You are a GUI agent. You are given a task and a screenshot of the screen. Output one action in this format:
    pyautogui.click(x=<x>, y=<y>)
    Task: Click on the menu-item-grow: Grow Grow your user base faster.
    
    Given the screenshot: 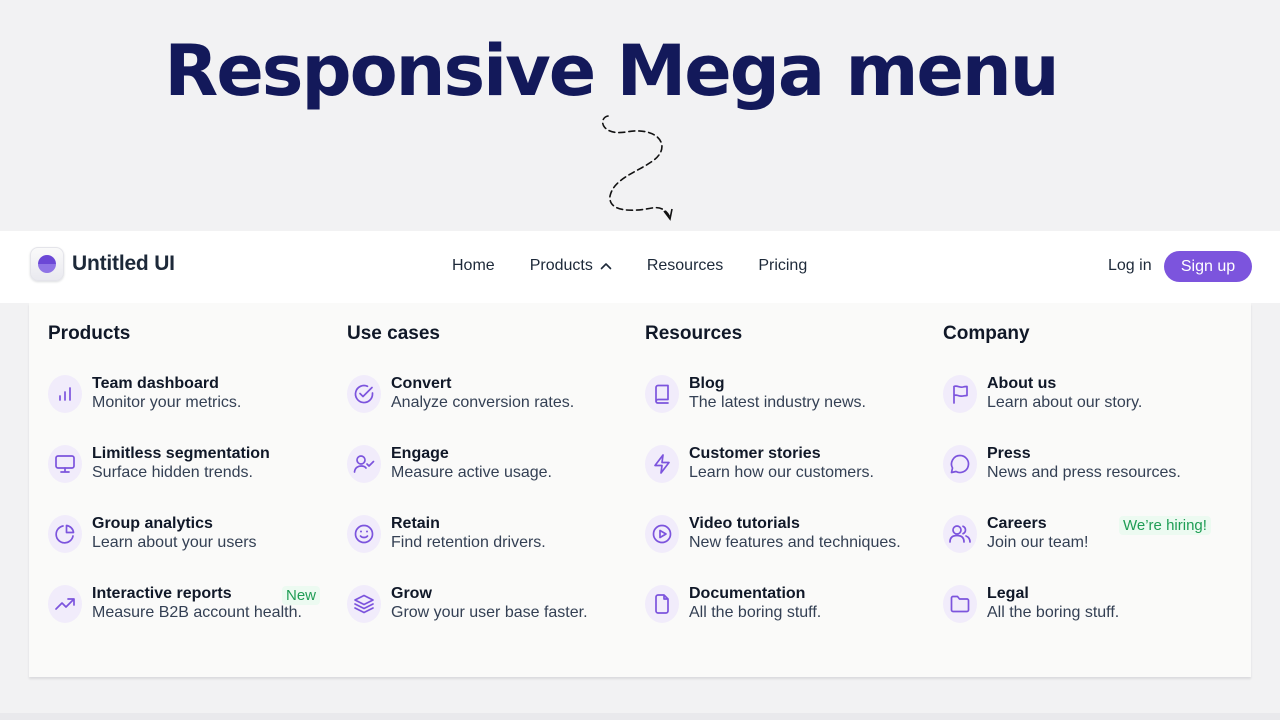 What is the action you would take?
    pyautogui.click(x=492, y=604)
    